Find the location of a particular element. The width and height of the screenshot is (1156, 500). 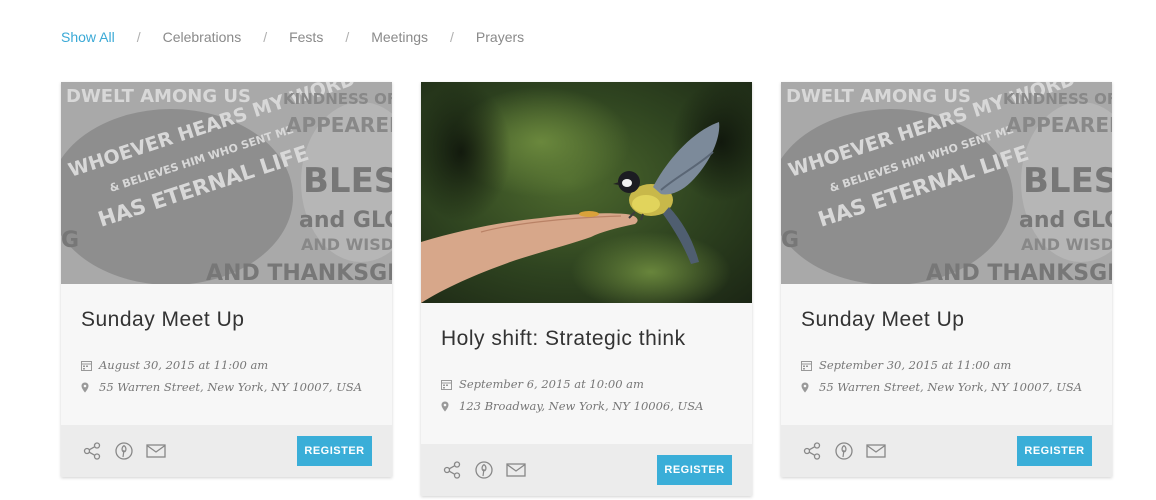

event-date-row: September 6, 2015 at 10:00 am is located at coordinates (586, 384).